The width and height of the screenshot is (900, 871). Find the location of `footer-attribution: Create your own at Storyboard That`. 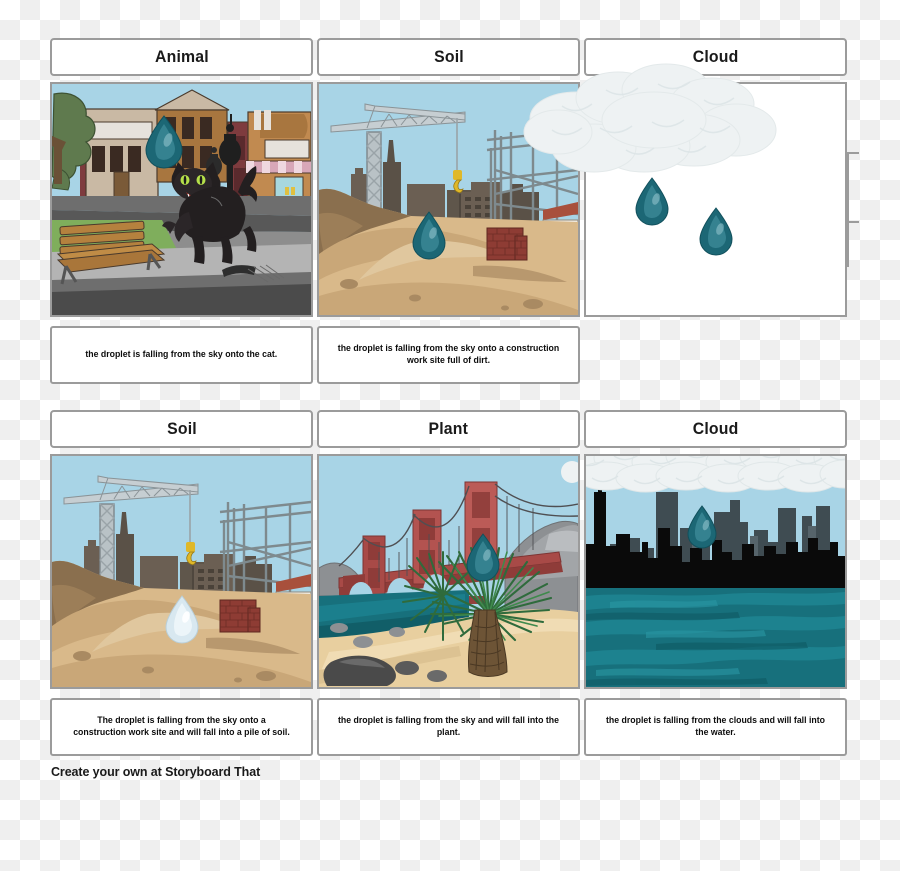

footer-attribution: Create your own at Storyboard That is located at coordinates (156, 772).